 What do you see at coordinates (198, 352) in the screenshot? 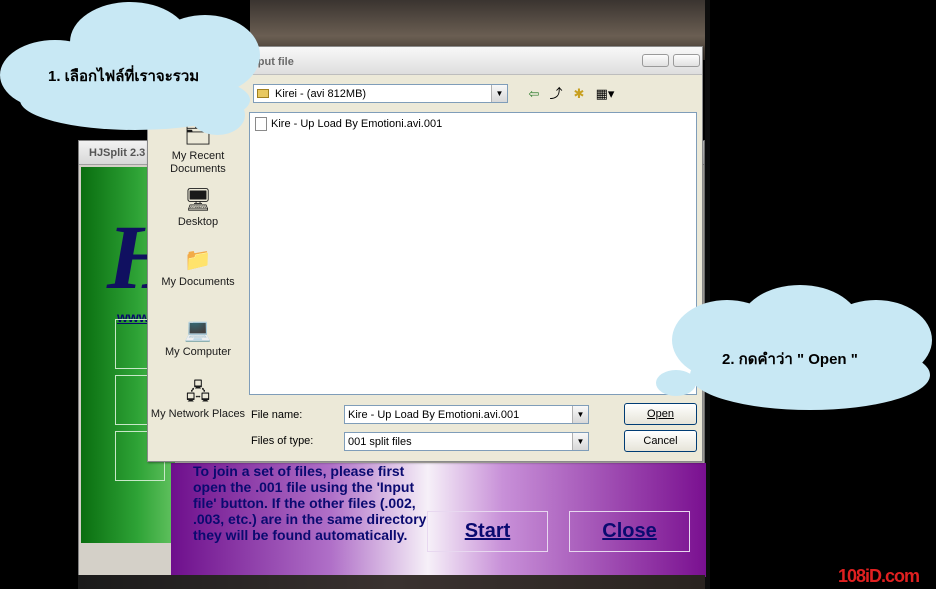
I see `place-label: My Computer` at bounding box center [198, 352].